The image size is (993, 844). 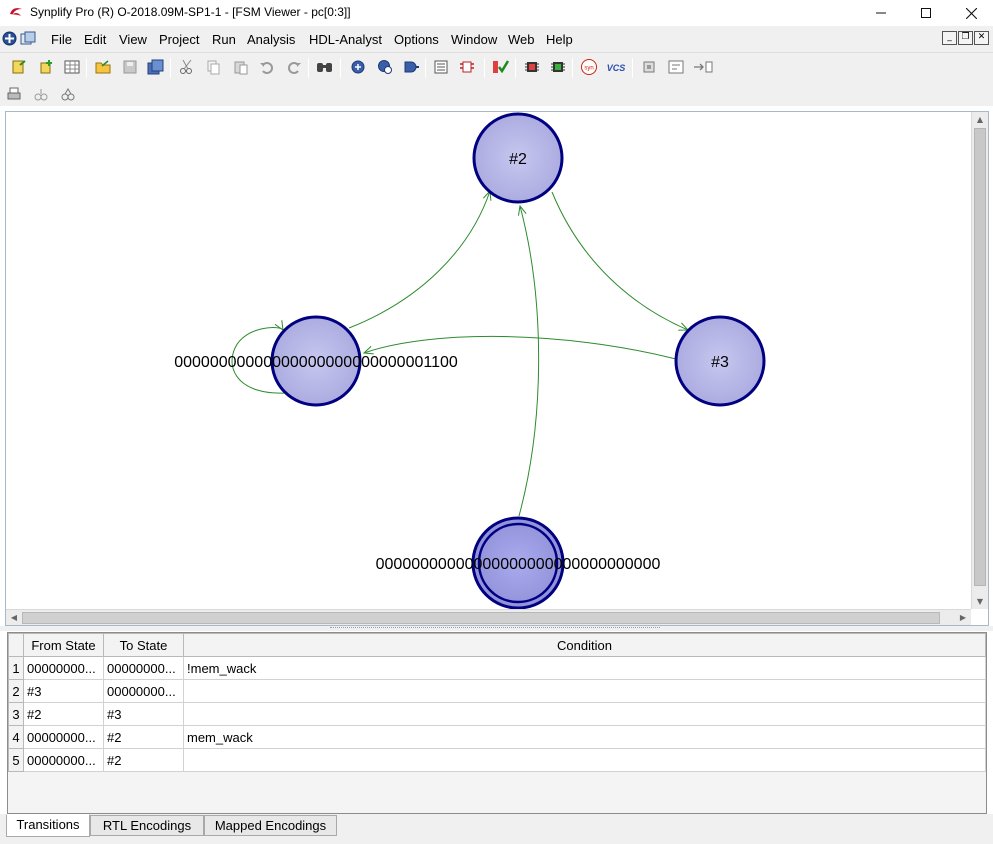 I want to click on vertical-scroll-thumb, so click(x=980, y=357).